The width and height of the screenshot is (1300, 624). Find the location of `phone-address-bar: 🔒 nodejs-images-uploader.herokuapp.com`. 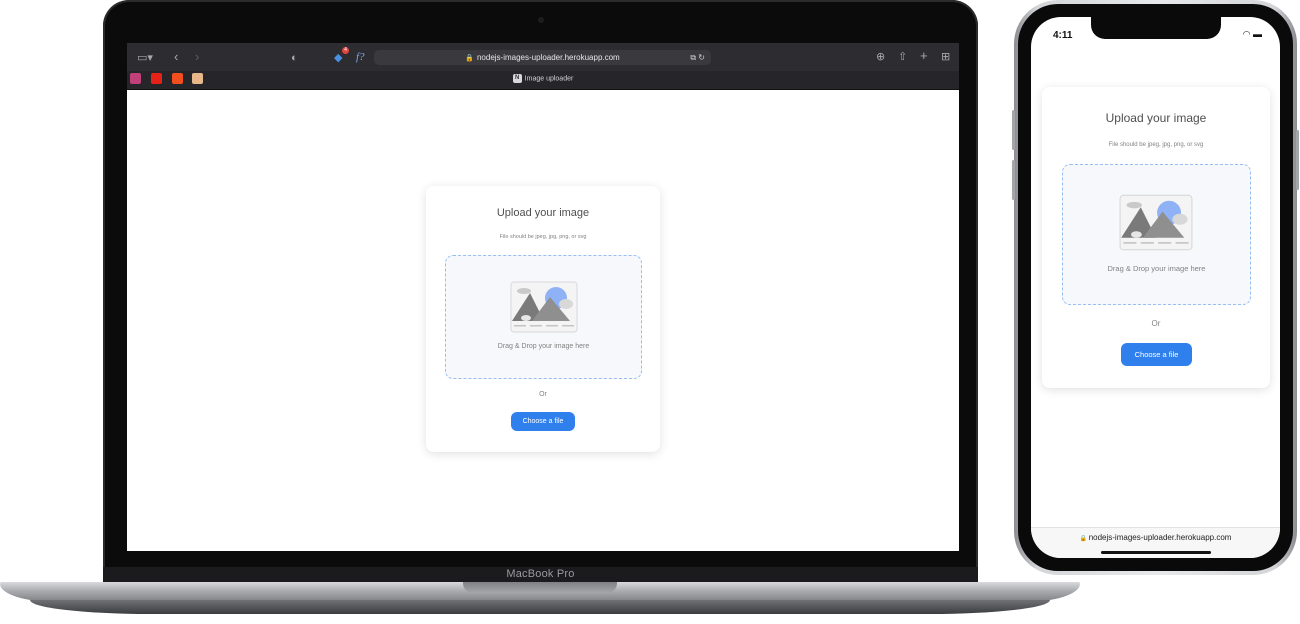

phone-address-bar: 🔒 nodejs-images-uploader.herokuapp.com is located at coordinates (1155, 542).